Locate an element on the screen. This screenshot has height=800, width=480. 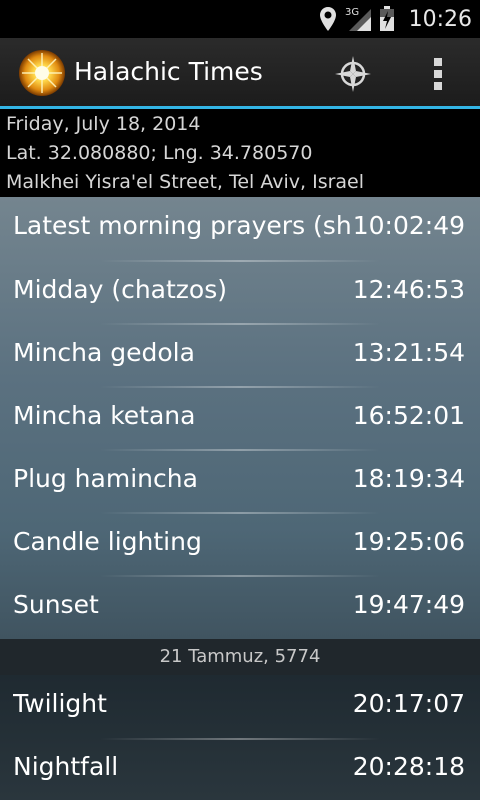
time-value: 20:28:18 is located at coordinates (408, 766).